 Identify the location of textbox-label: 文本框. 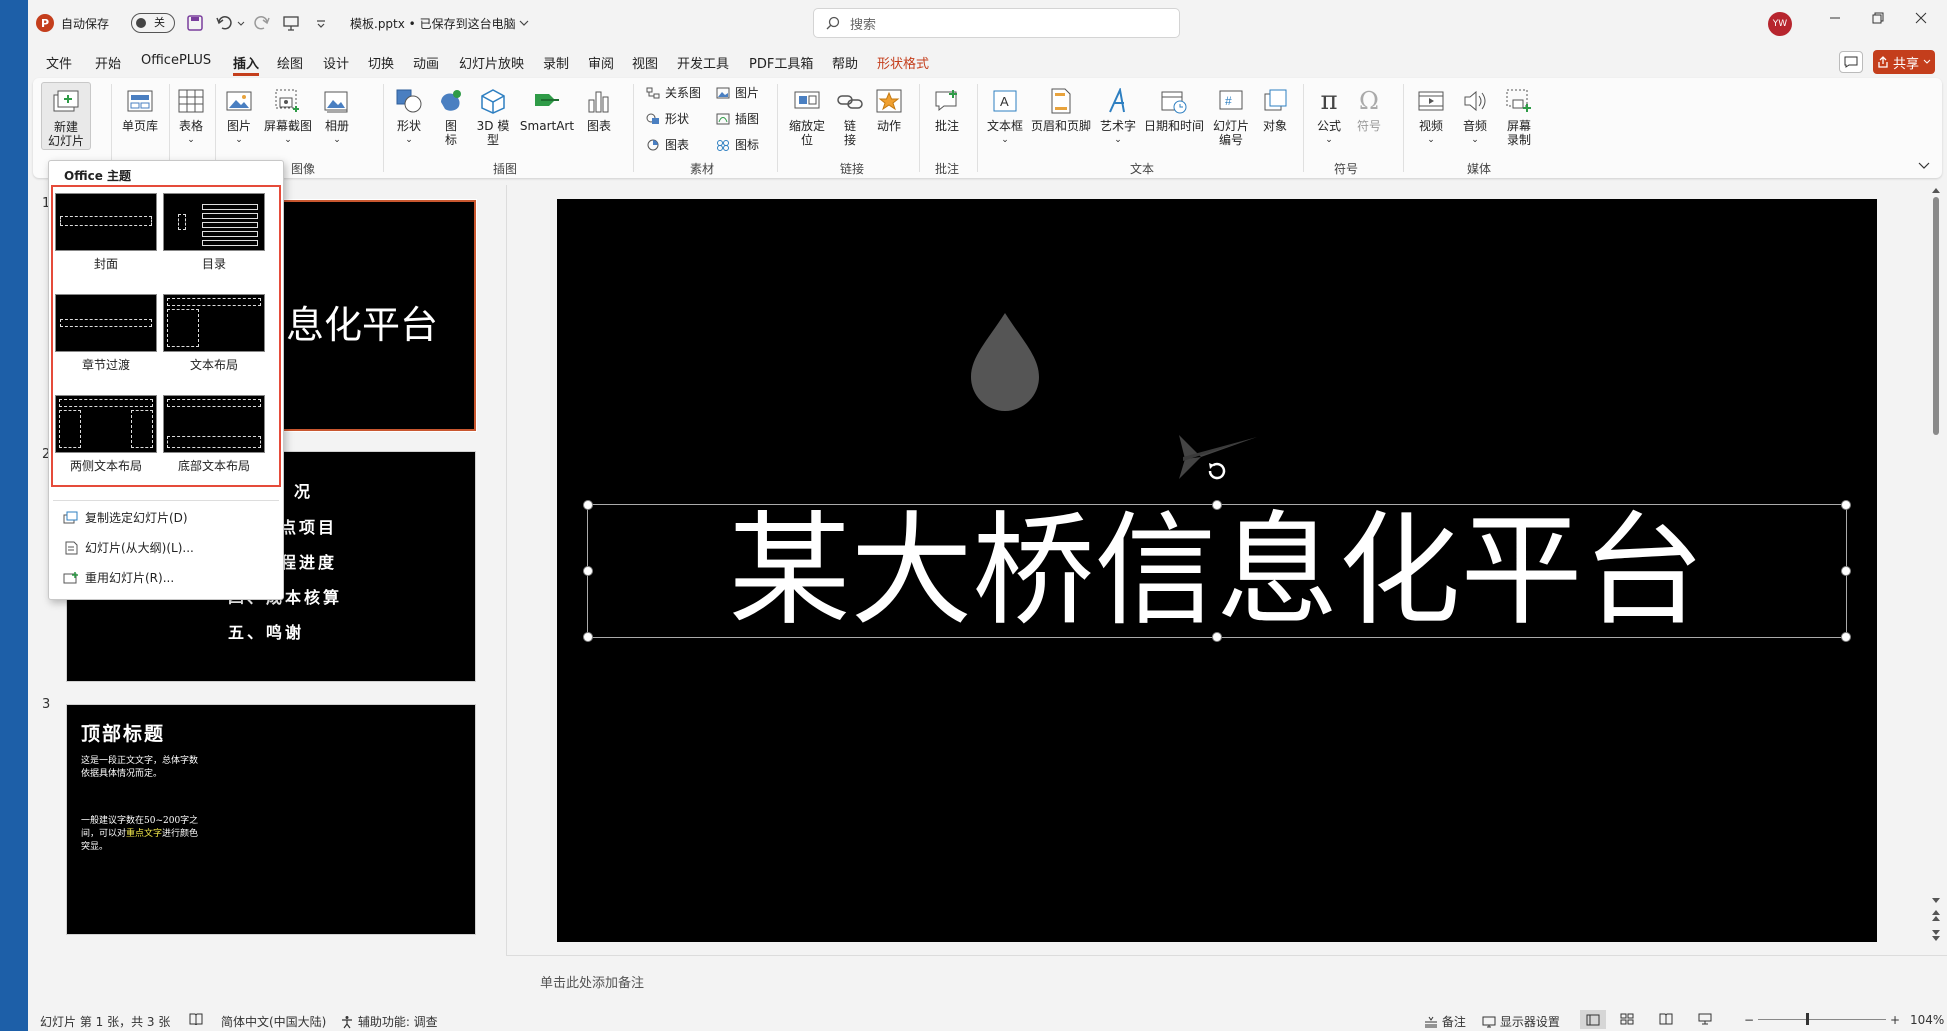
(1005, 126).